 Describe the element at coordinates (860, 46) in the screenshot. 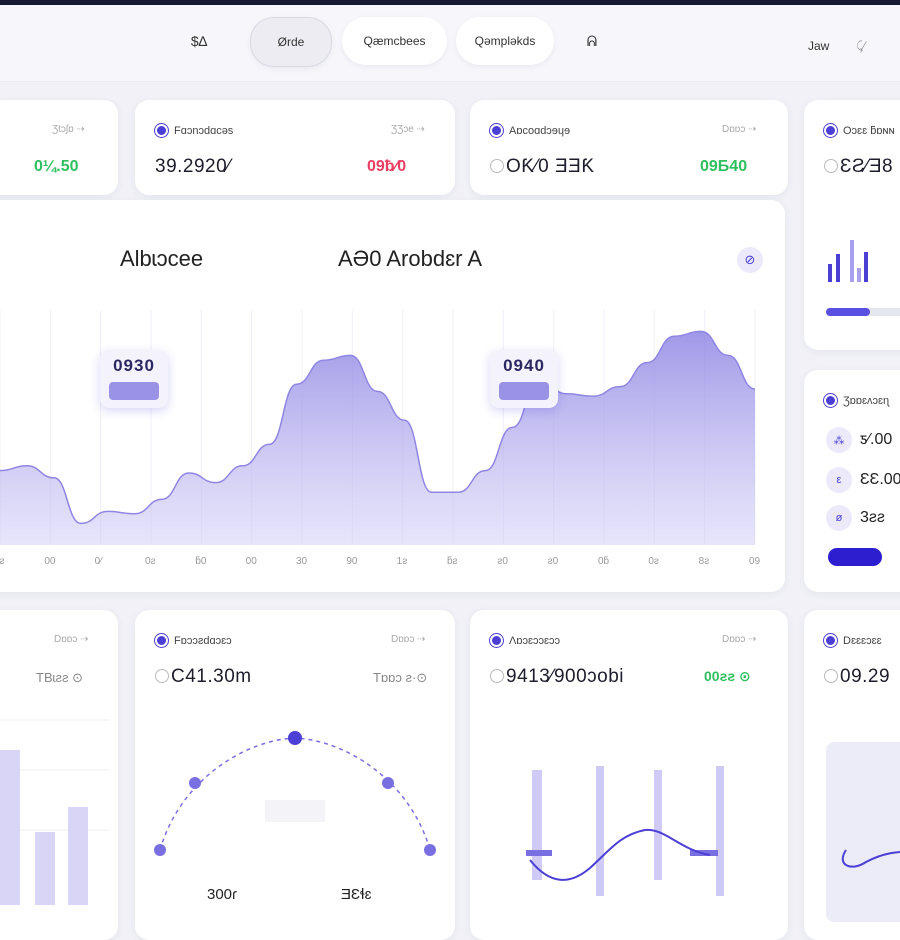

I see `chart-trend-icon: ⤹⁄` at that location.